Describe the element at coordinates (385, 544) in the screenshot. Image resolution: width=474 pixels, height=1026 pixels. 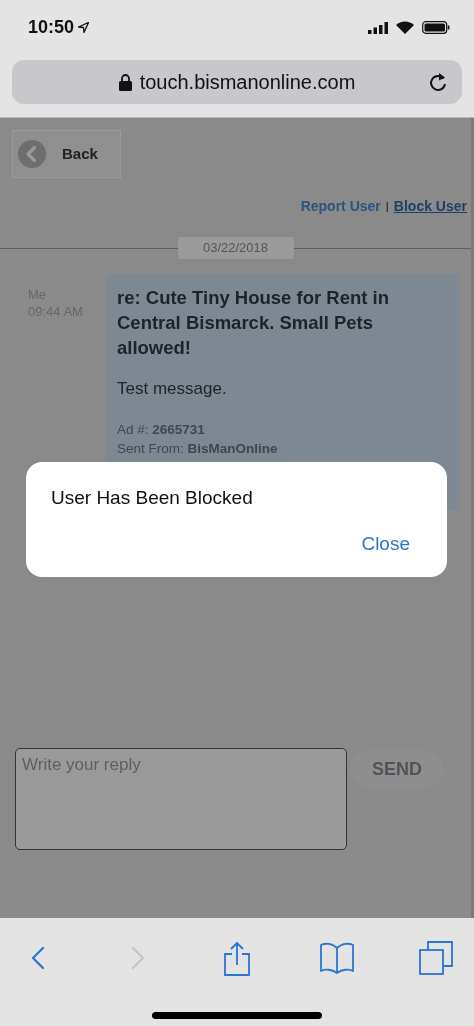
I see `close-button: Close` at that location.